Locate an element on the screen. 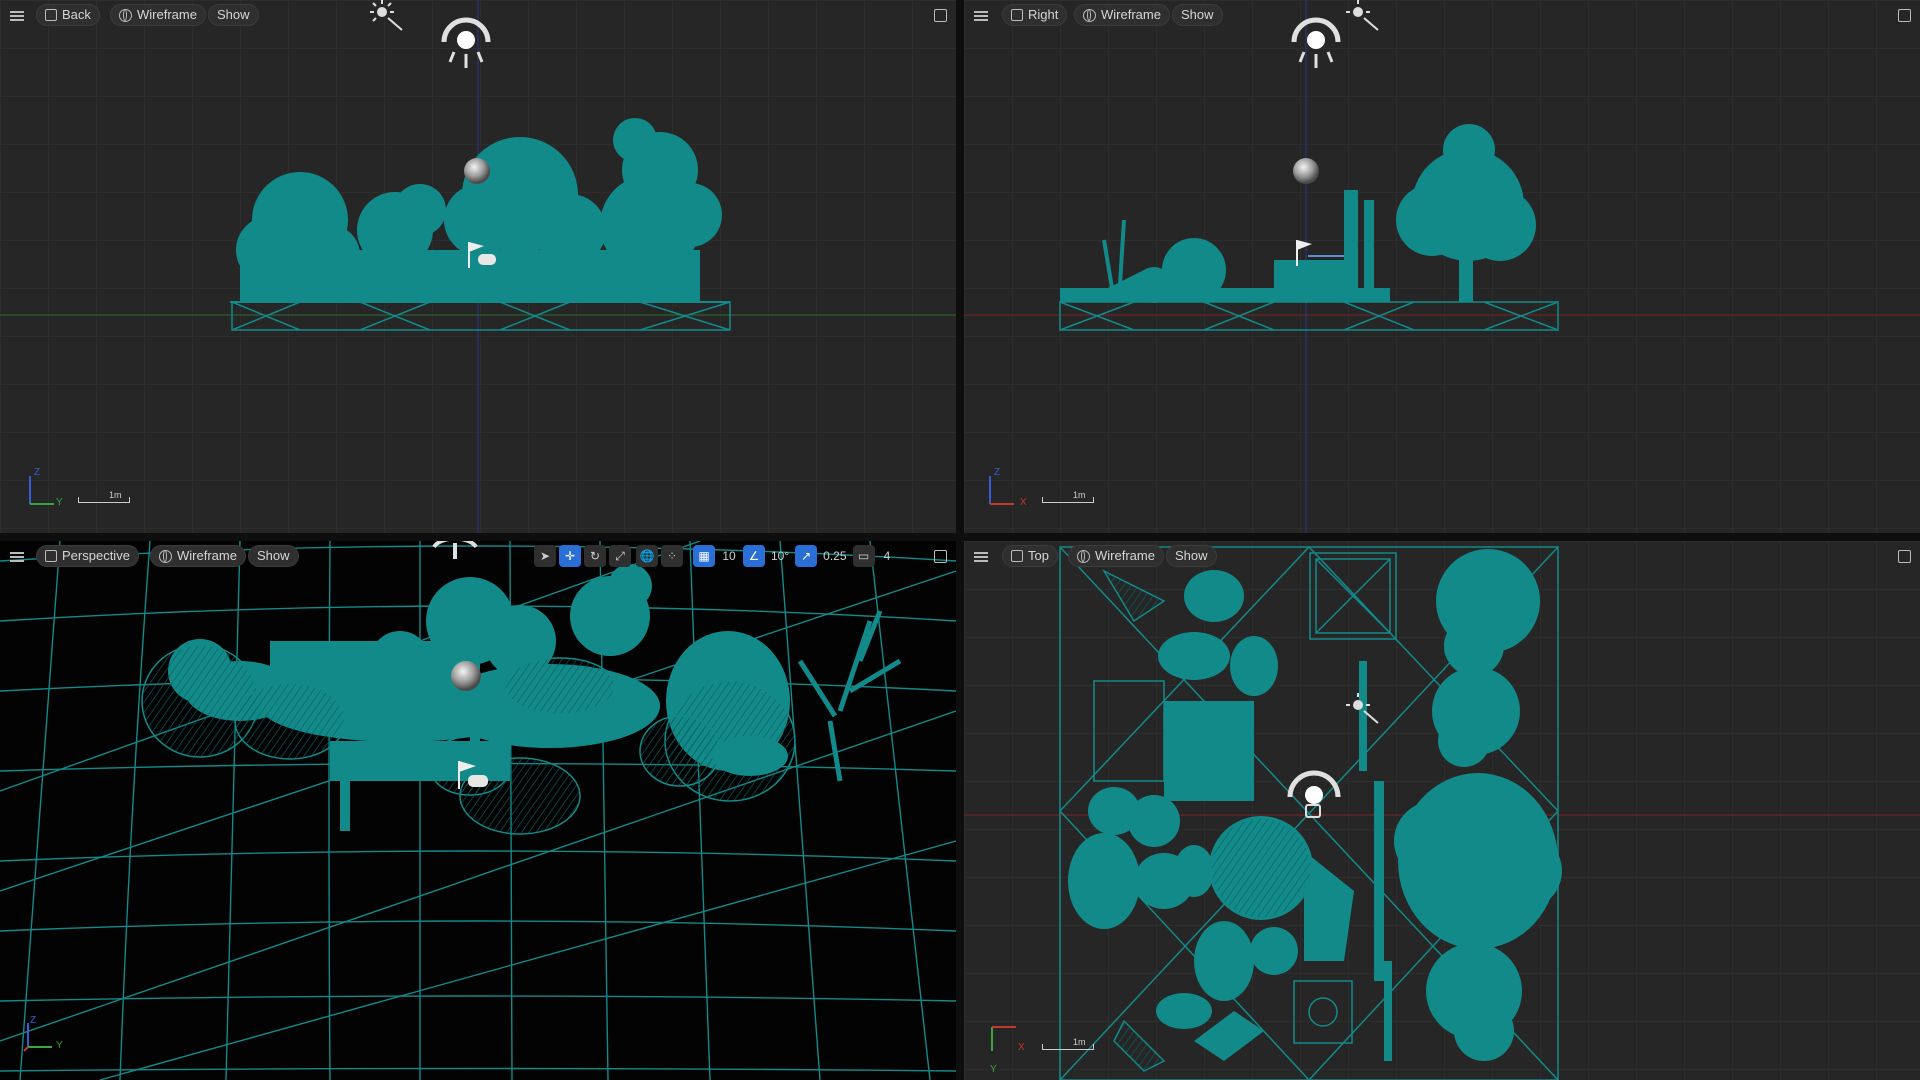 Image resolution: width=1920 pixels, height=1080 pixels. view-type-button: Perspective is located at coordinates (87, 556).